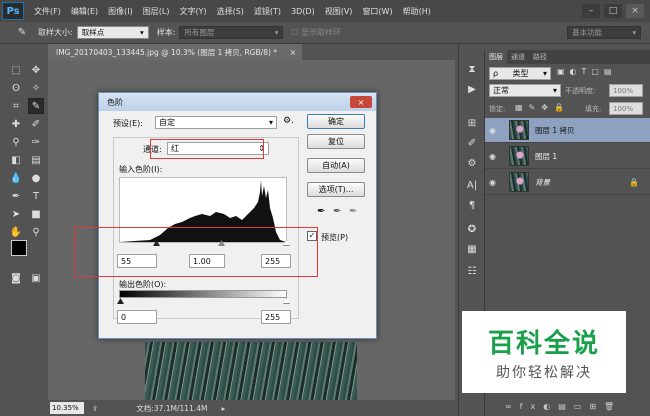 The height and width of the screenshot is (416, 650). Describe the element at coordinates (156, 11) in the screenshot. I see `menu-layer: 图层(L)` at that location.